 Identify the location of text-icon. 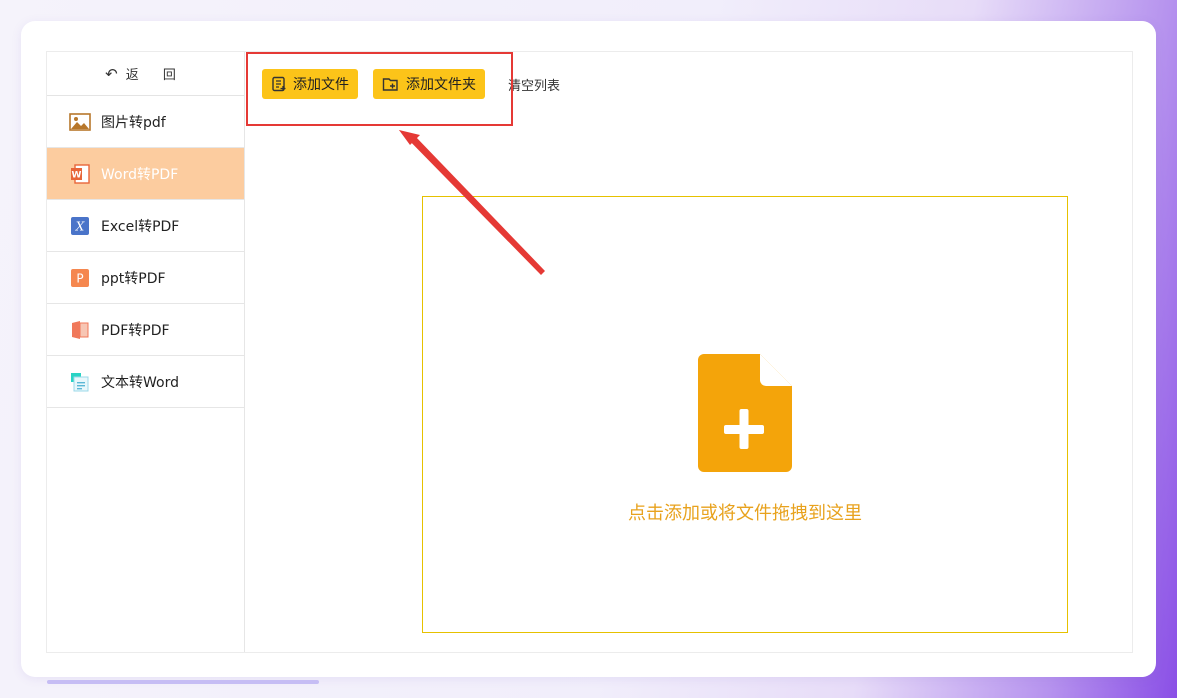
(80, 382).